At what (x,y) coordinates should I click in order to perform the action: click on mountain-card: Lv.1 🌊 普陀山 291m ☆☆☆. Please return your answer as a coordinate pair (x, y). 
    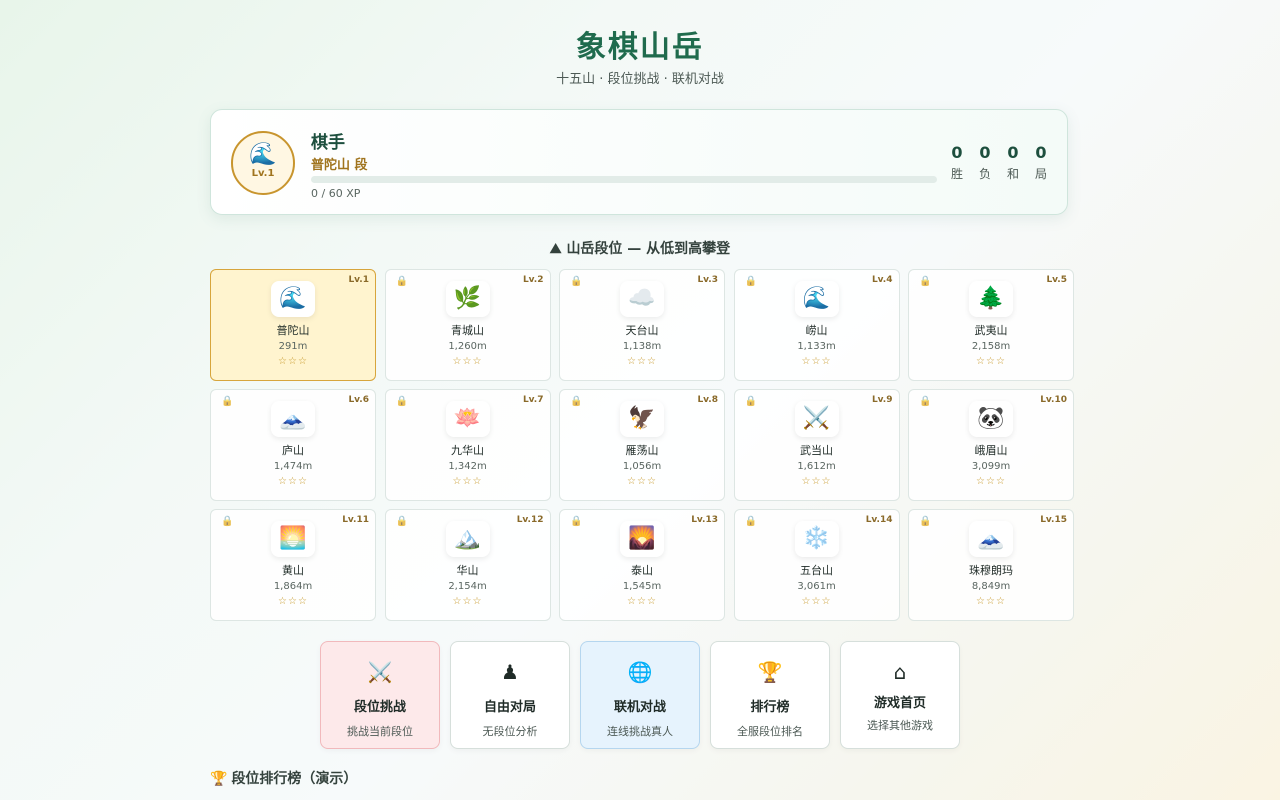
    Looking at the image, I should click on (293, 325).